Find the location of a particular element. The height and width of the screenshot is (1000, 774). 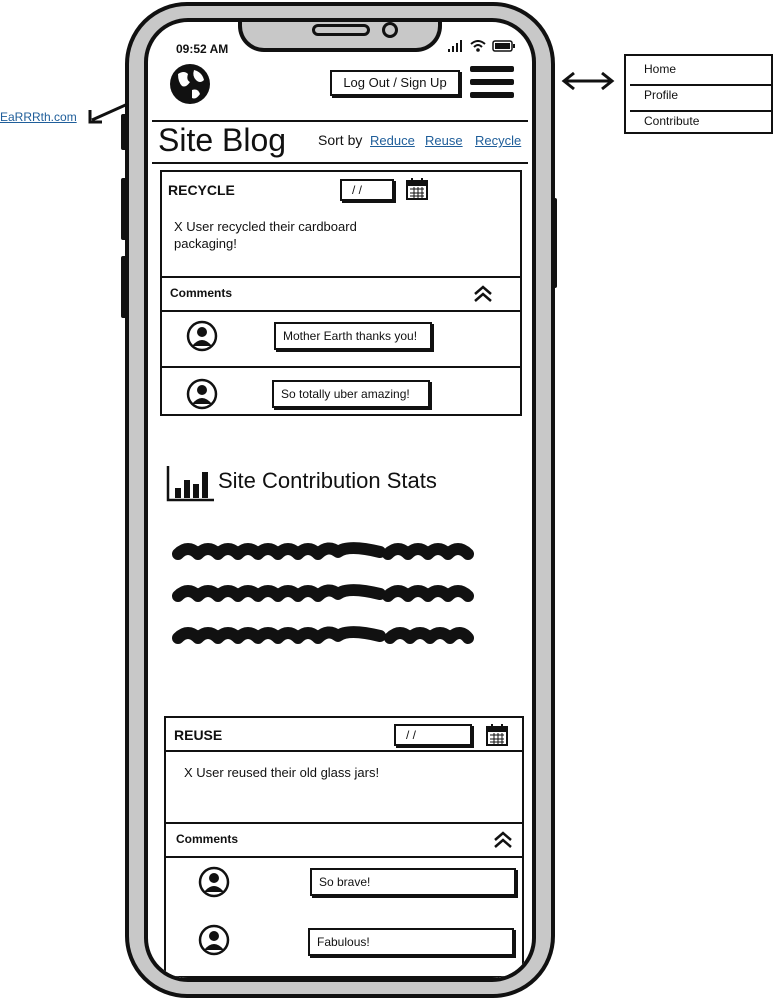

battery-icon is located at coordinates (503, 46).